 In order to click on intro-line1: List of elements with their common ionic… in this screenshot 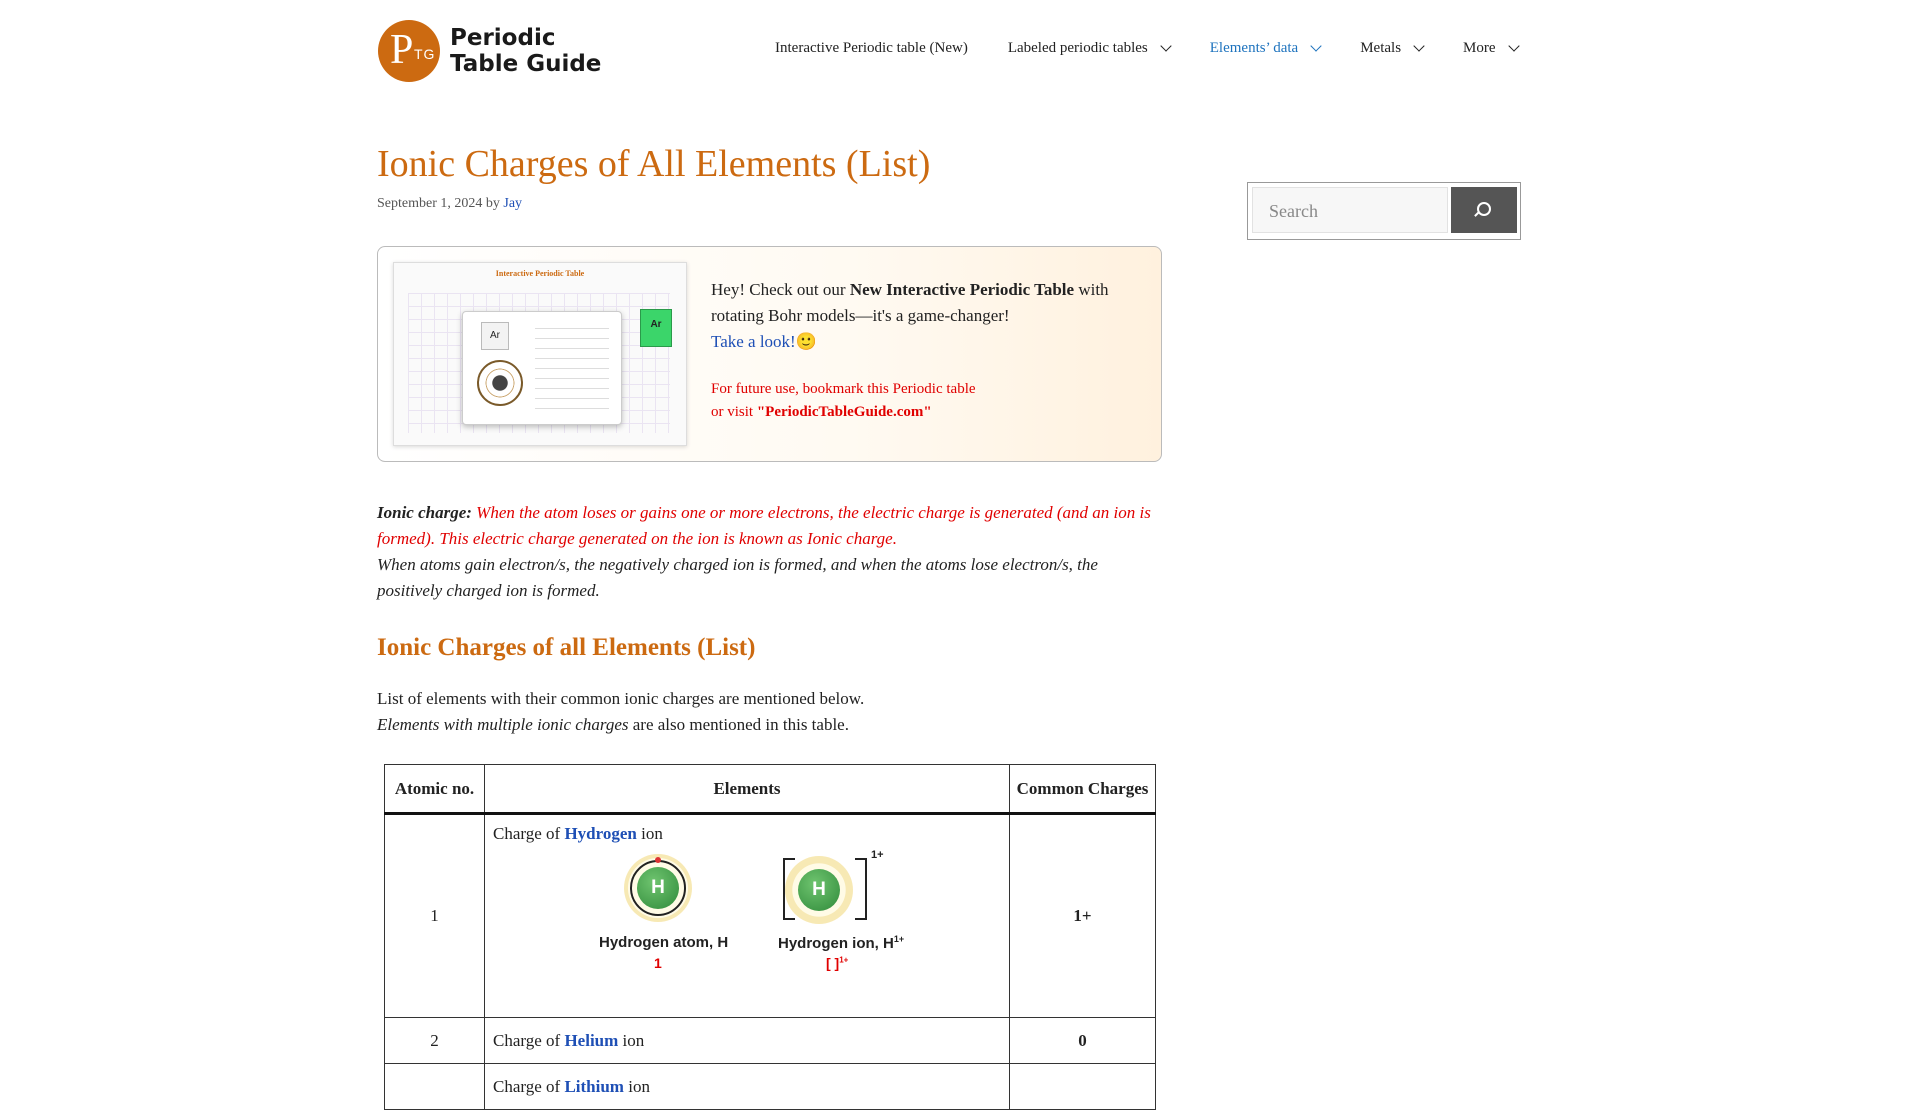, I will do `click(621, 698)`.